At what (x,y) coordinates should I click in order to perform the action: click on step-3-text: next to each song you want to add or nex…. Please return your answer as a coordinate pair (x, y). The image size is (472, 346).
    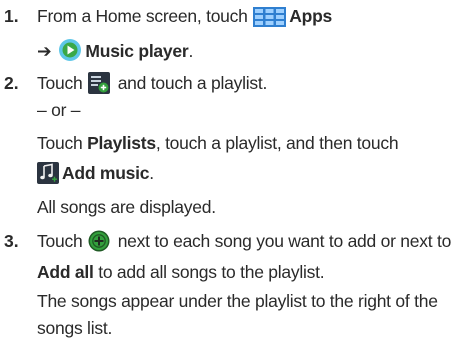
    Looking at the image, I should click on (282, 241).